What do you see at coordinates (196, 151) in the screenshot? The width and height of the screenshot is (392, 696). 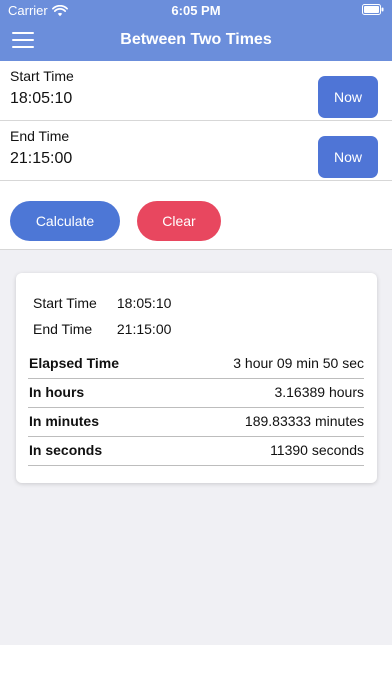 I see `end-time-row: End Time 21:15:00 Now` at bounding box center [196, 151].